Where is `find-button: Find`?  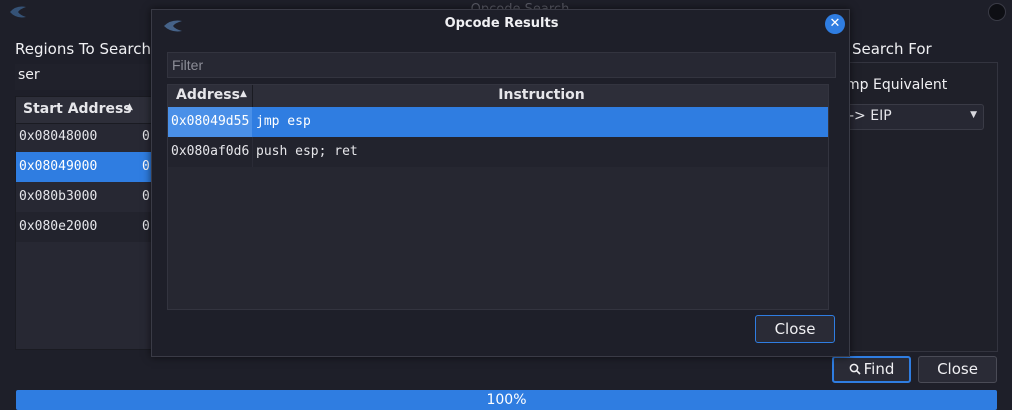 find-button: Find is located at coordinates (871, 369).